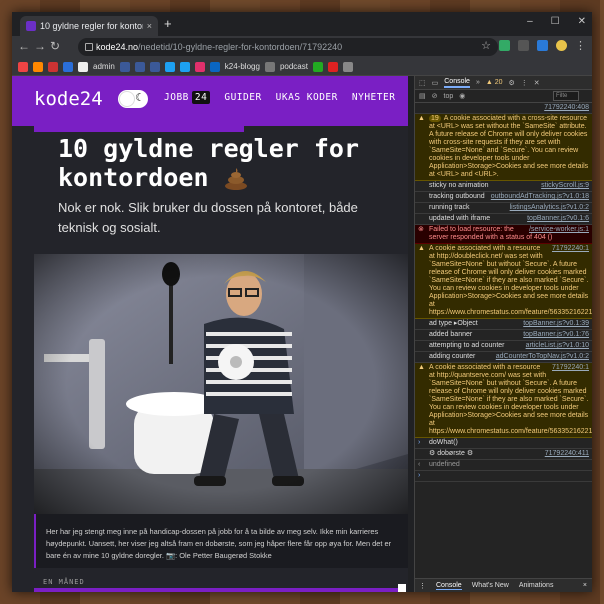 This screenshot has width=604, height=604. I want to click on profile-avatar-icon, so click(561, 45).